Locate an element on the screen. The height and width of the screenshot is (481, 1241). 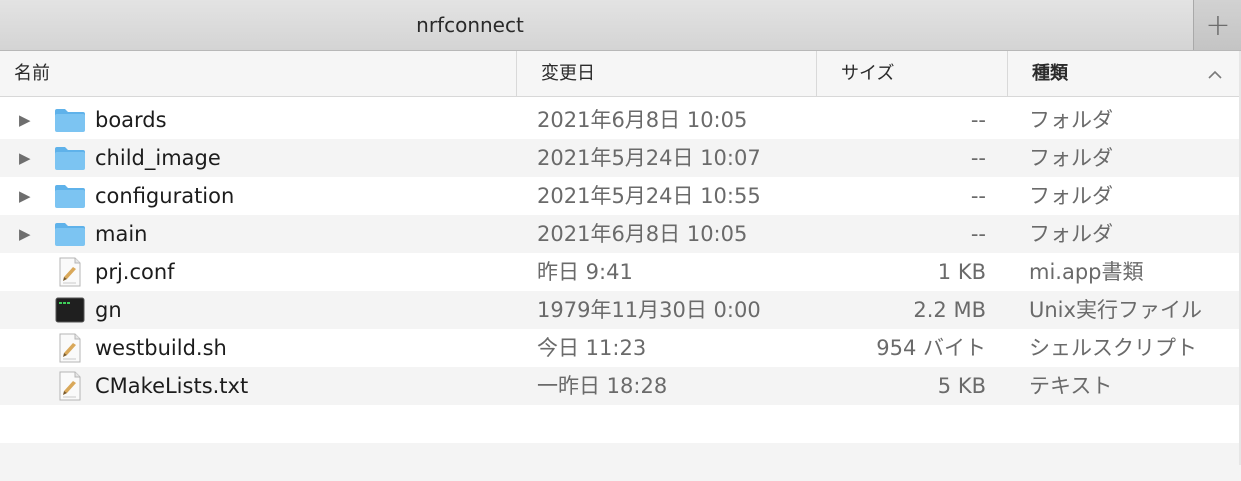
file-size: 1 KB is located at coordinates (961, 272).